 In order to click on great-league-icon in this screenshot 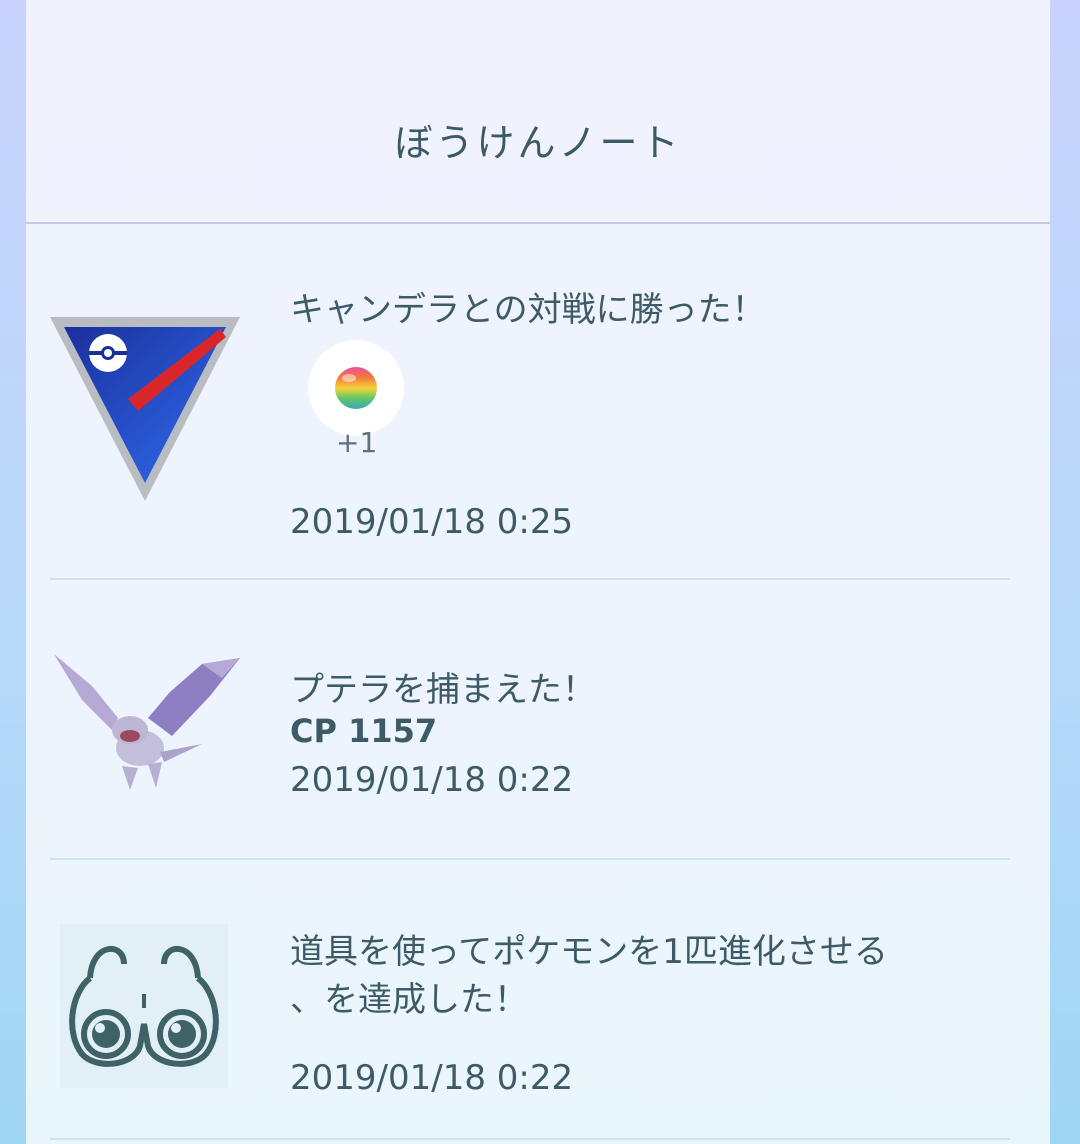, I will do `click(145, 412)`.